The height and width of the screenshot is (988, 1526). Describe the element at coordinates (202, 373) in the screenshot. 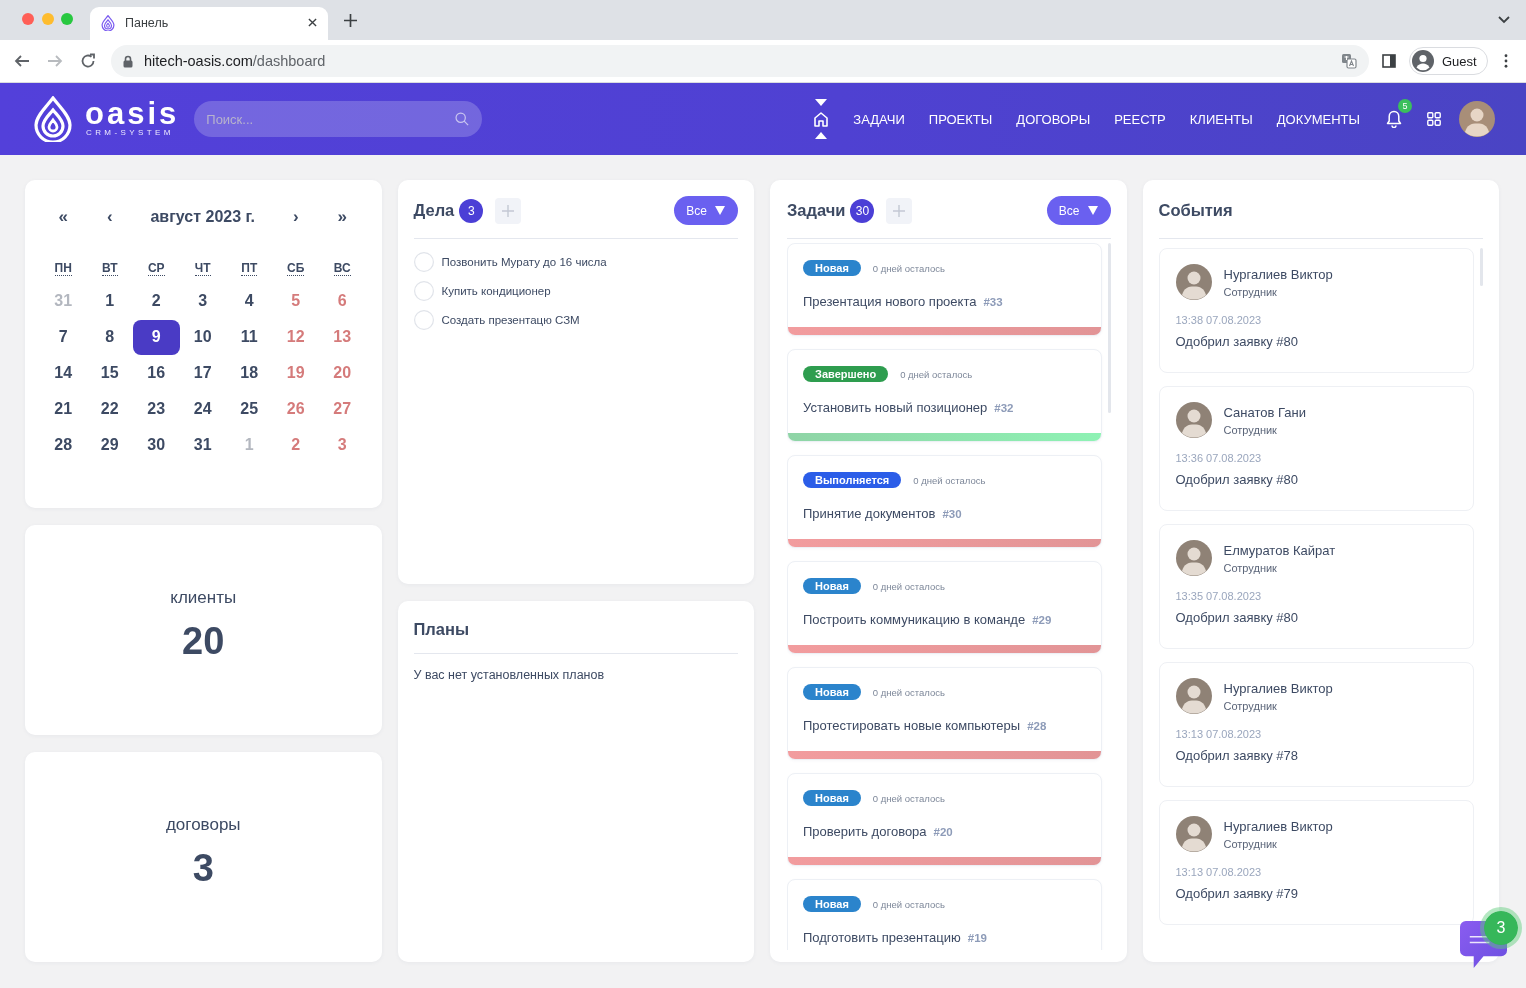

I see `calendar-day: 17` at that location.